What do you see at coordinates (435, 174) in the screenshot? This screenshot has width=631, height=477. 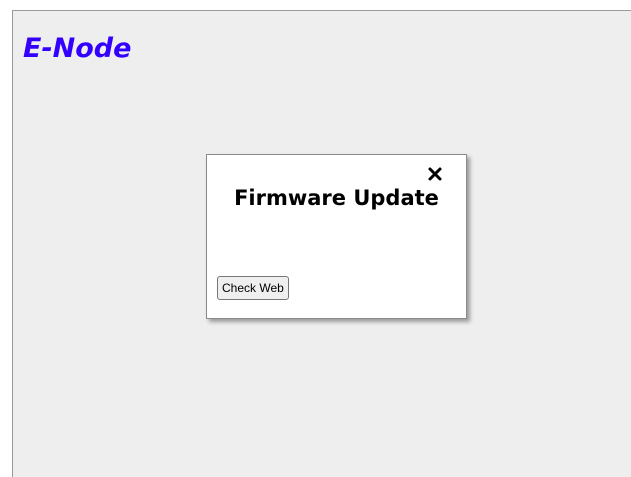 I see `close-icon` at bounding box center [435, 174].